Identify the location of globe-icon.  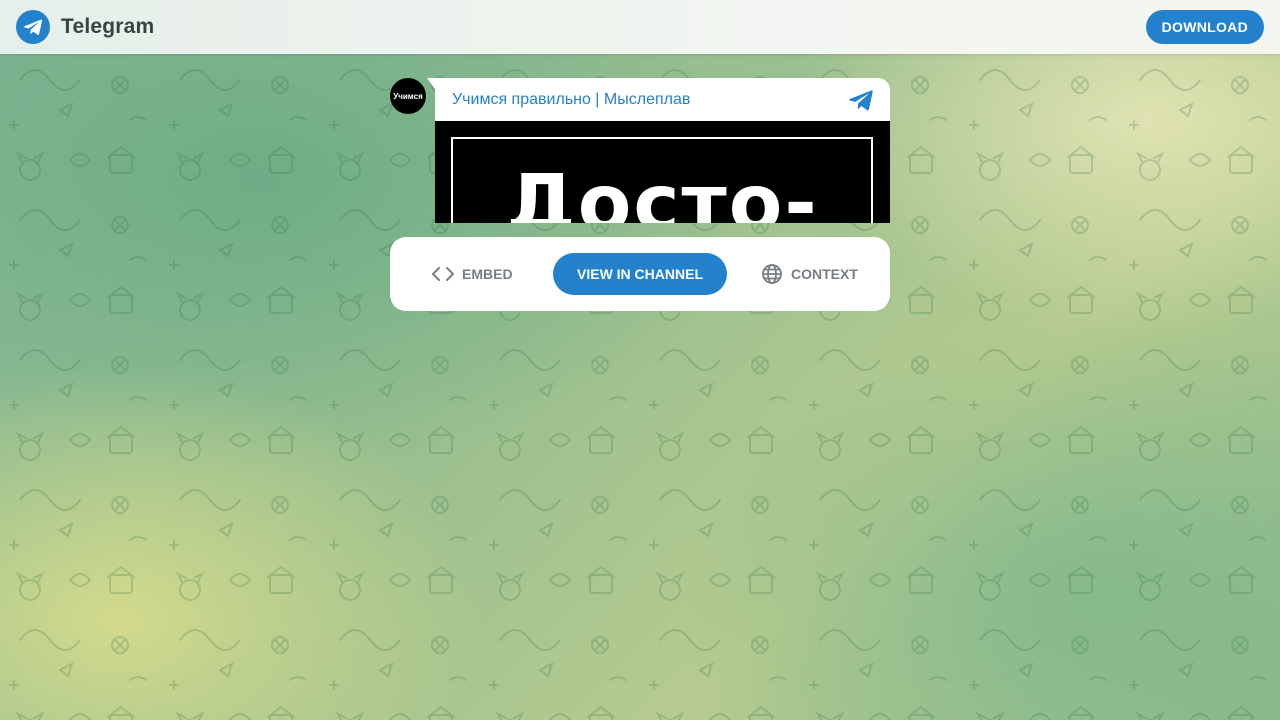
(772, 274).